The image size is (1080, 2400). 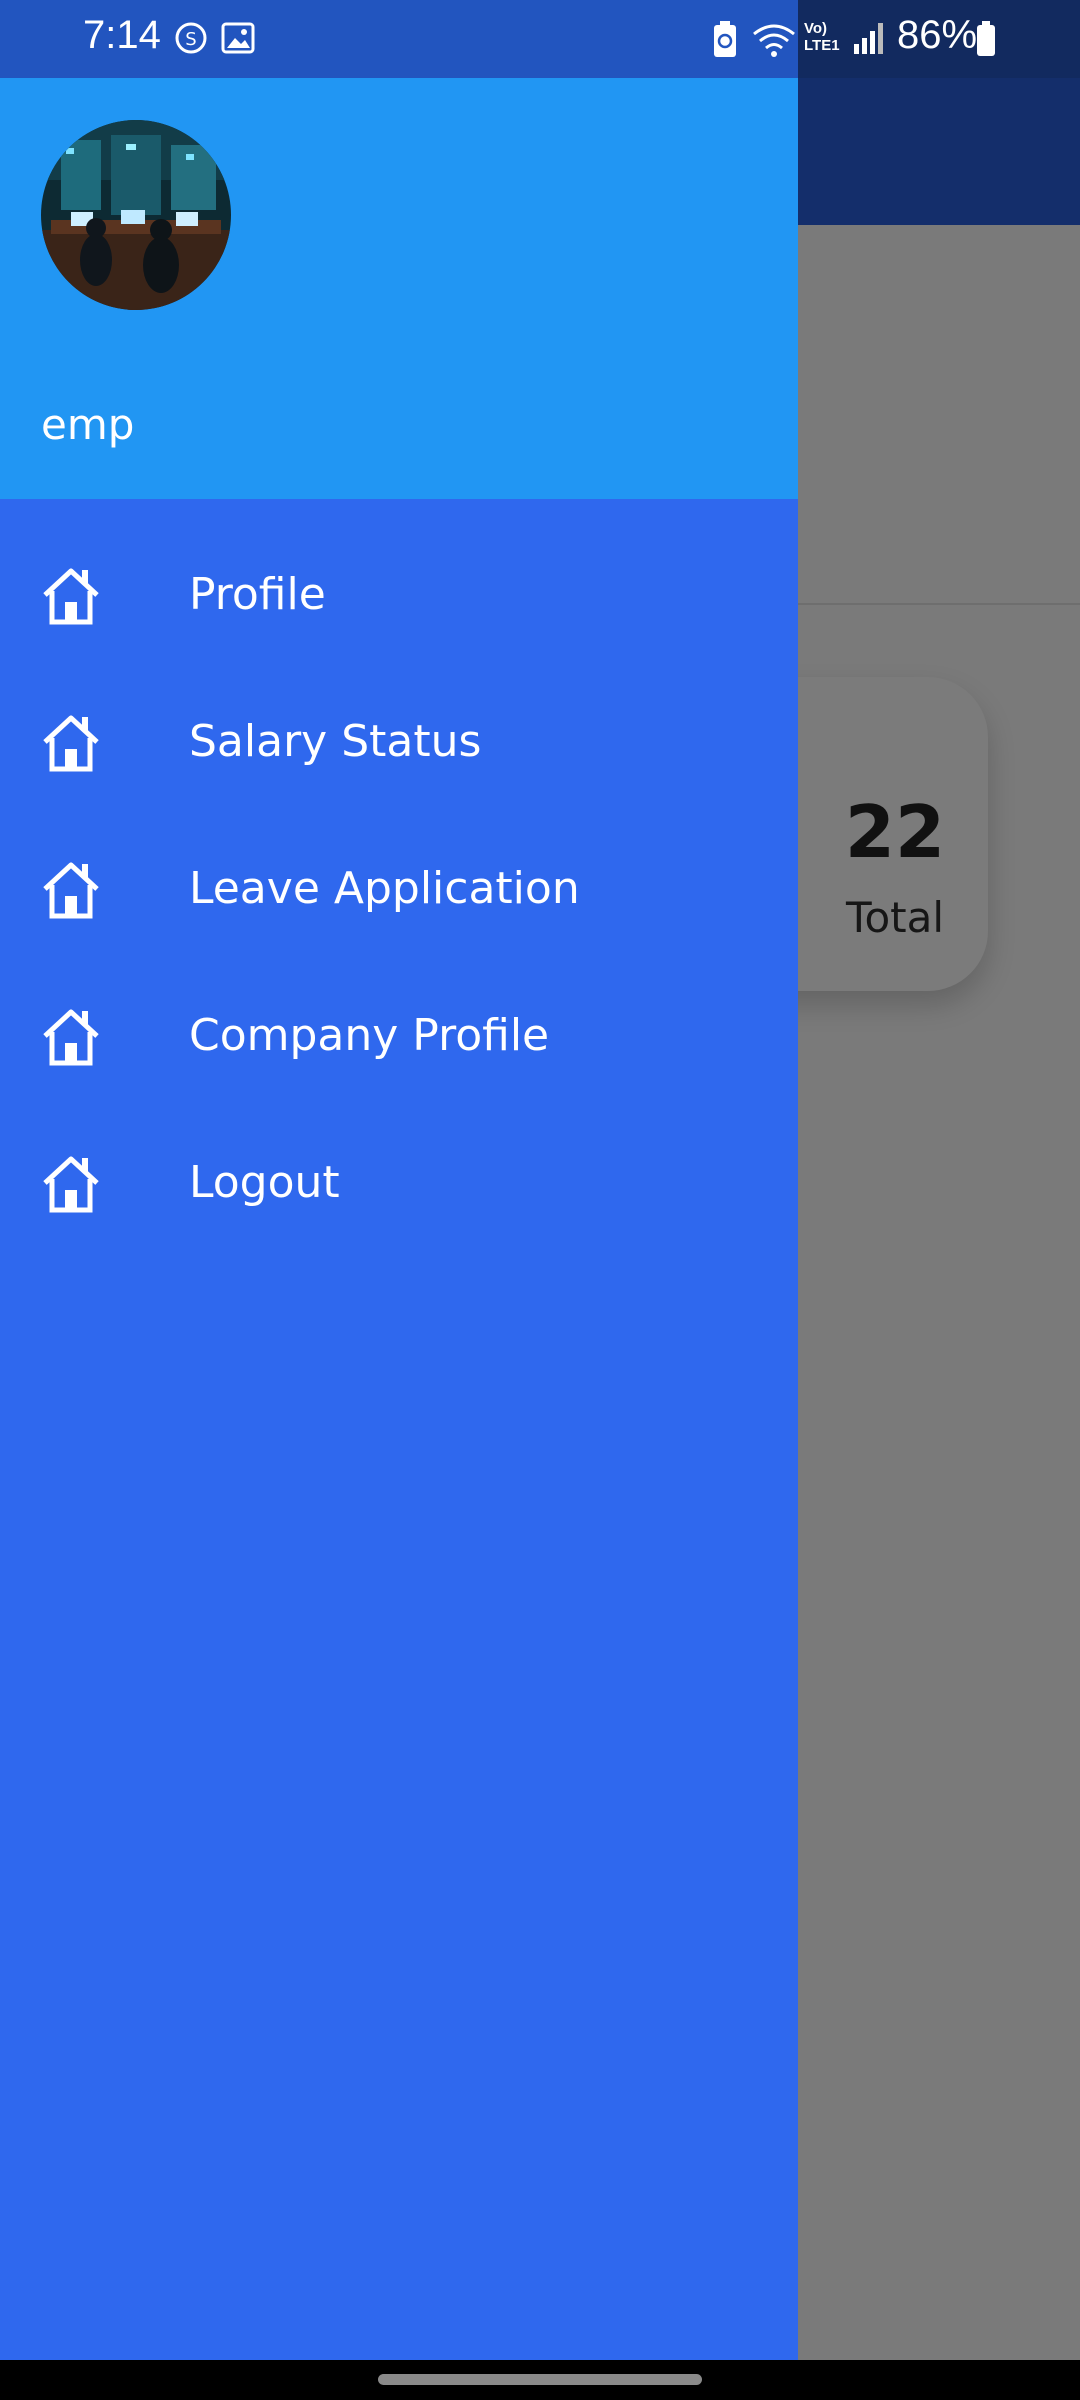 I want to click on sync-icon: S, so click(x=191, y=40).